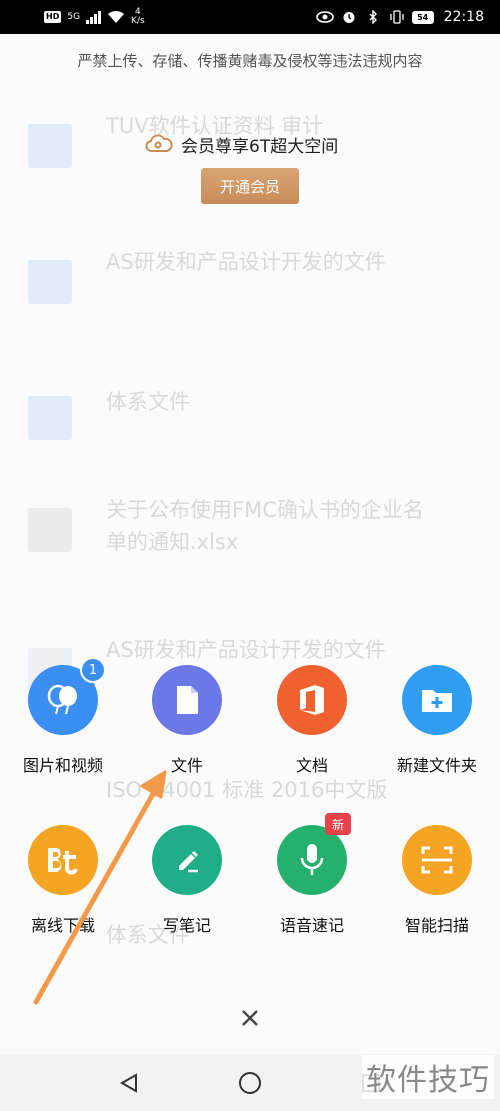 The image size is (500, 1111). I want to click on wifi-icon, so click(116, 17).